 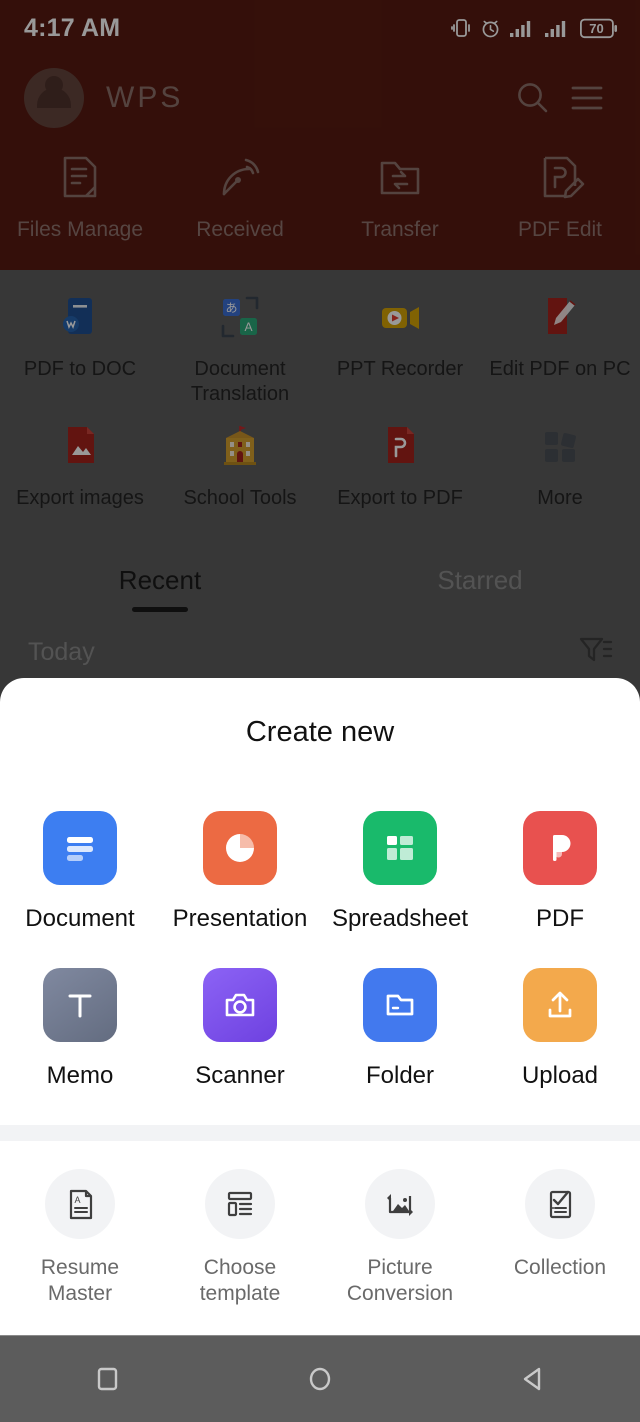 What do you see at coordinates (560, 1004) in the screenshot?
I see `upload-icon` at bounding box center [560, 1004].